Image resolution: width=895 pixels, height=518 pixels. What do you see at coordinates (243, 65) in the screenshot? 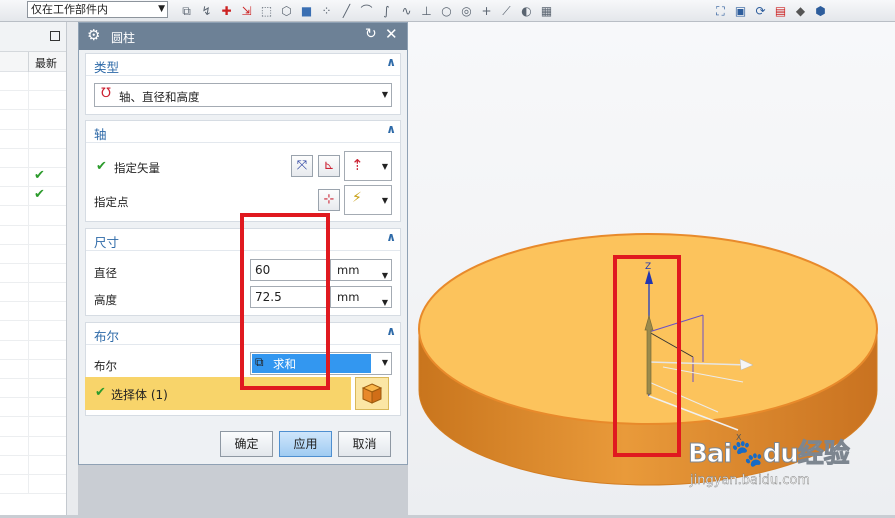
I see `type-section-header: 类型 ∧` at bounding box center [243, 65].